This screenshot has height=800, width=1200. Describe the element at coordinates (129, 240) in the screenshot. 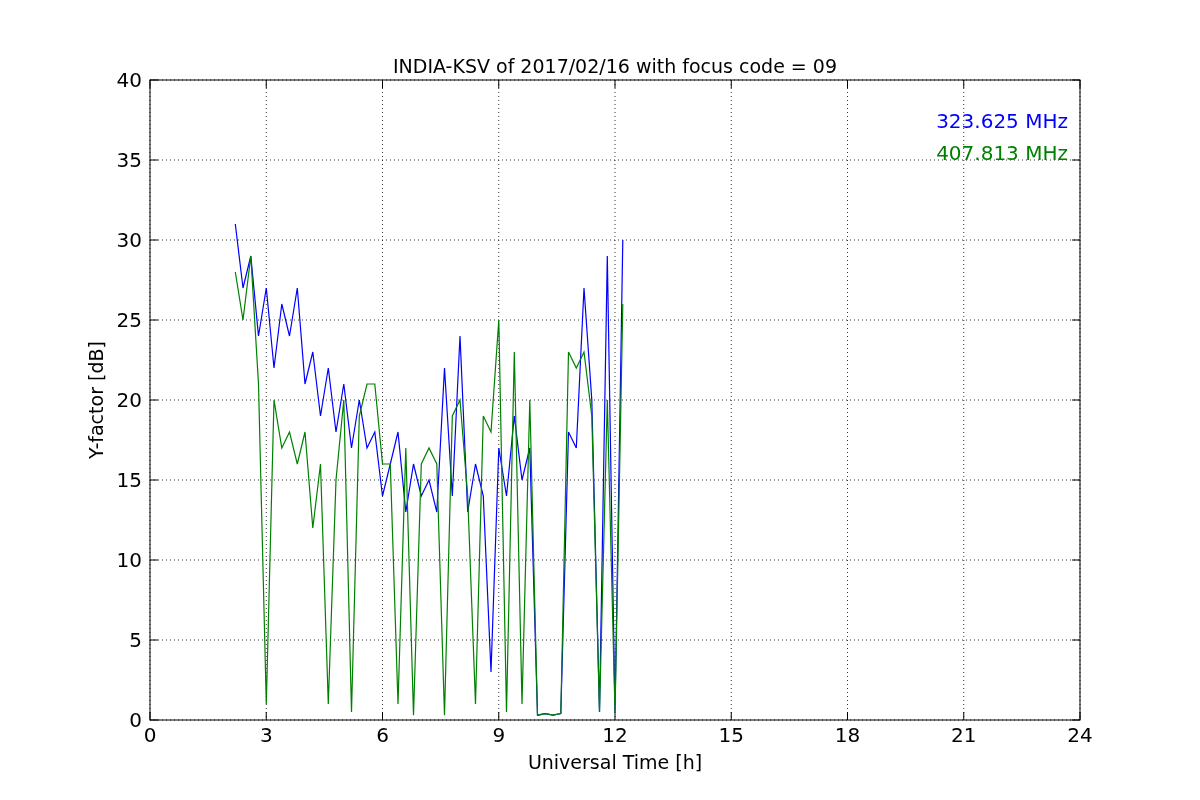

I see `y-tick-label: 30` at that location.